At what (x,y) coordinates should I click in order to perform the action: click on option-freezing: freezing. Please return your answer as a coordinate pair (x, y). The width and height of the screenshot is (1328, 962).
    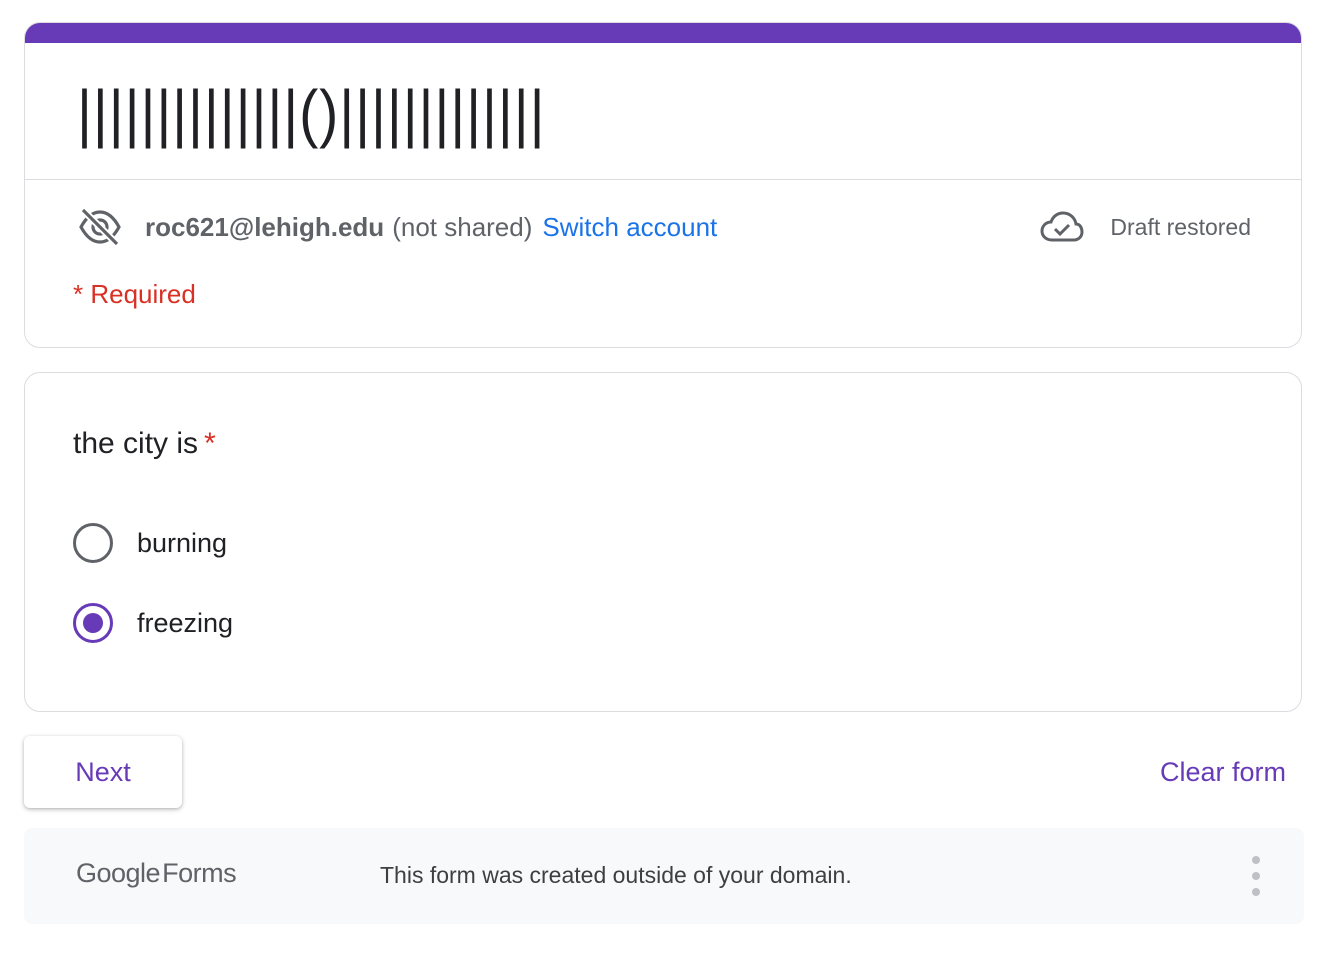
    Looking at the image, I should click on (153, 623).